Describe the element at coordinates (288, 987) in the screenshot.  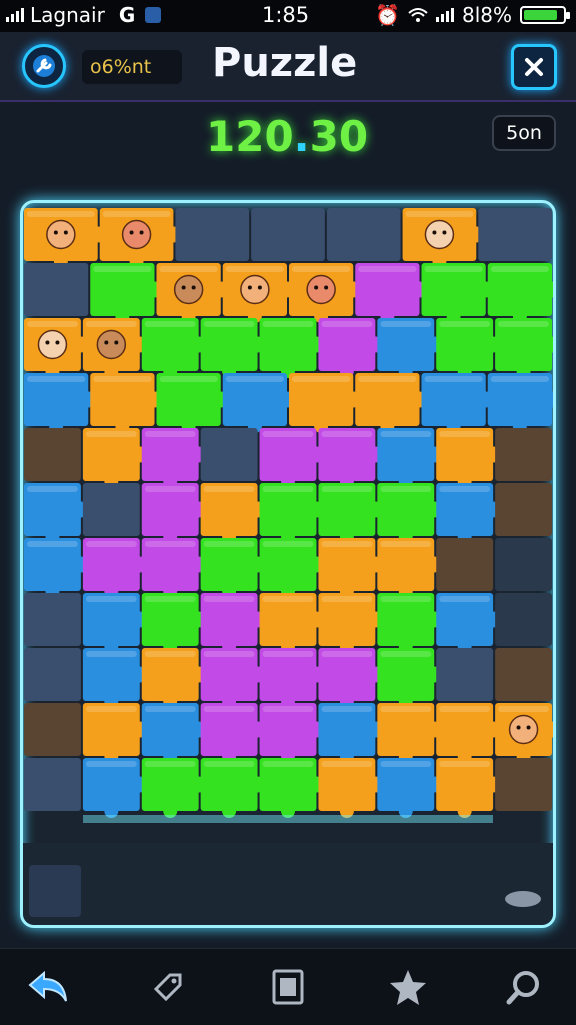
I see `cards-button` at that location.